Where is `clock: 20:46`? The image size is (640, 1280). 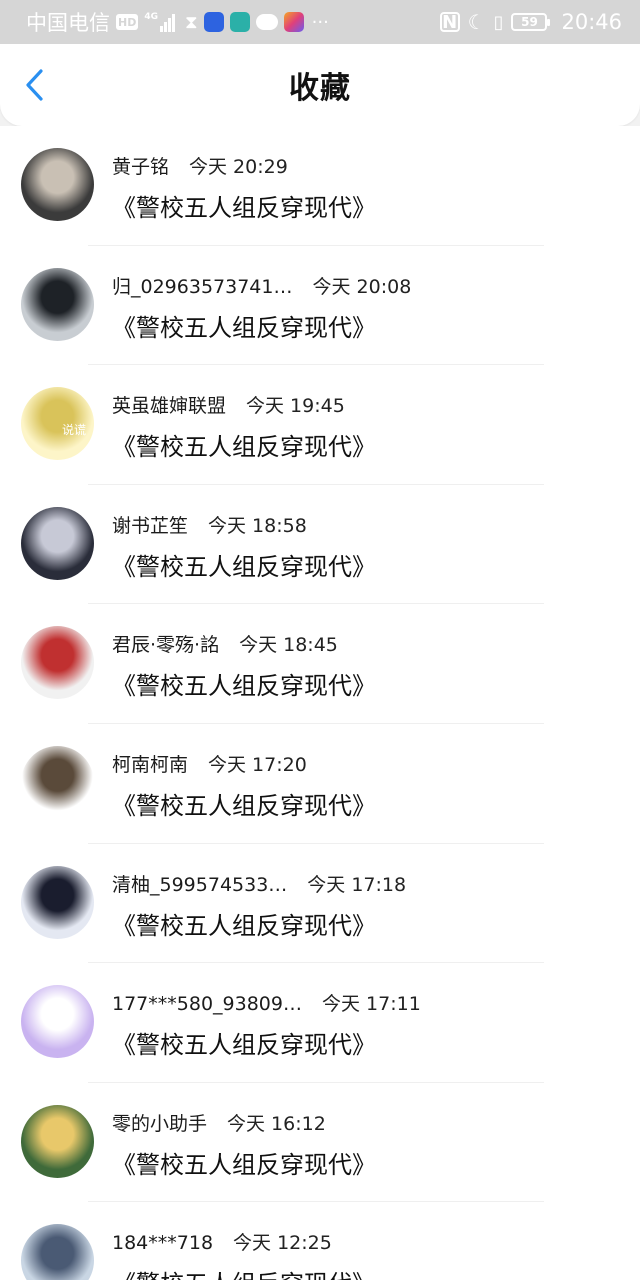
clock: 20:46 is located at coordinates (591, 22).